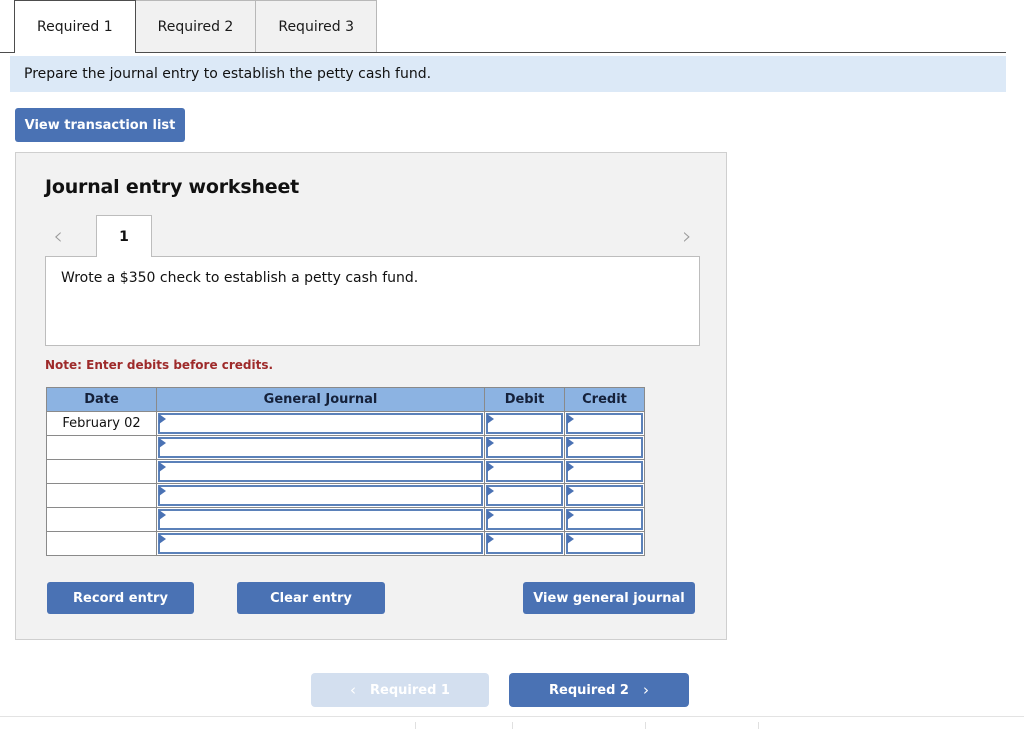  I want to click on debits-before-credits-note: Note: Enter debits before credits., so click(159, 365).